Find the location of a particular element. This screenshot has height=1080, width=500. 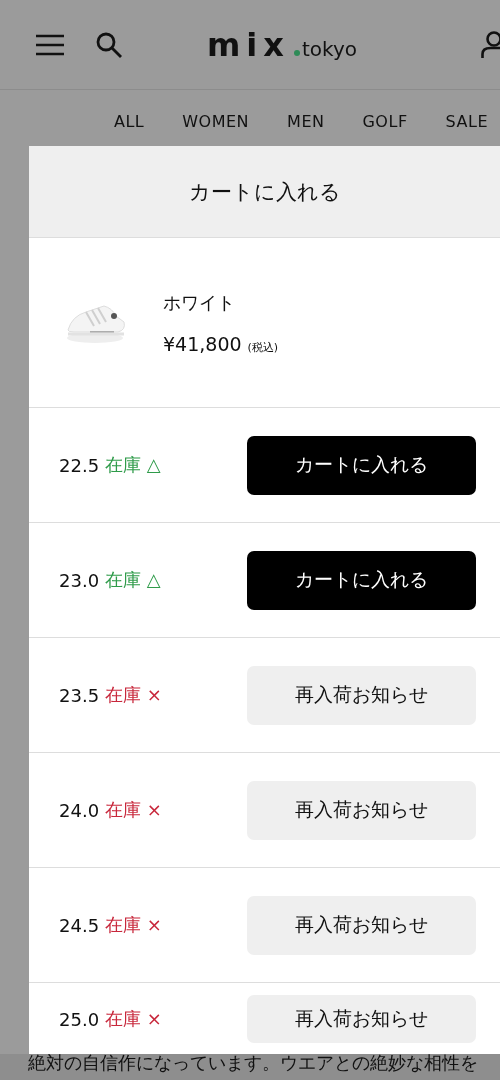

size-label: 23.5 is located at coordinates (79, 695).